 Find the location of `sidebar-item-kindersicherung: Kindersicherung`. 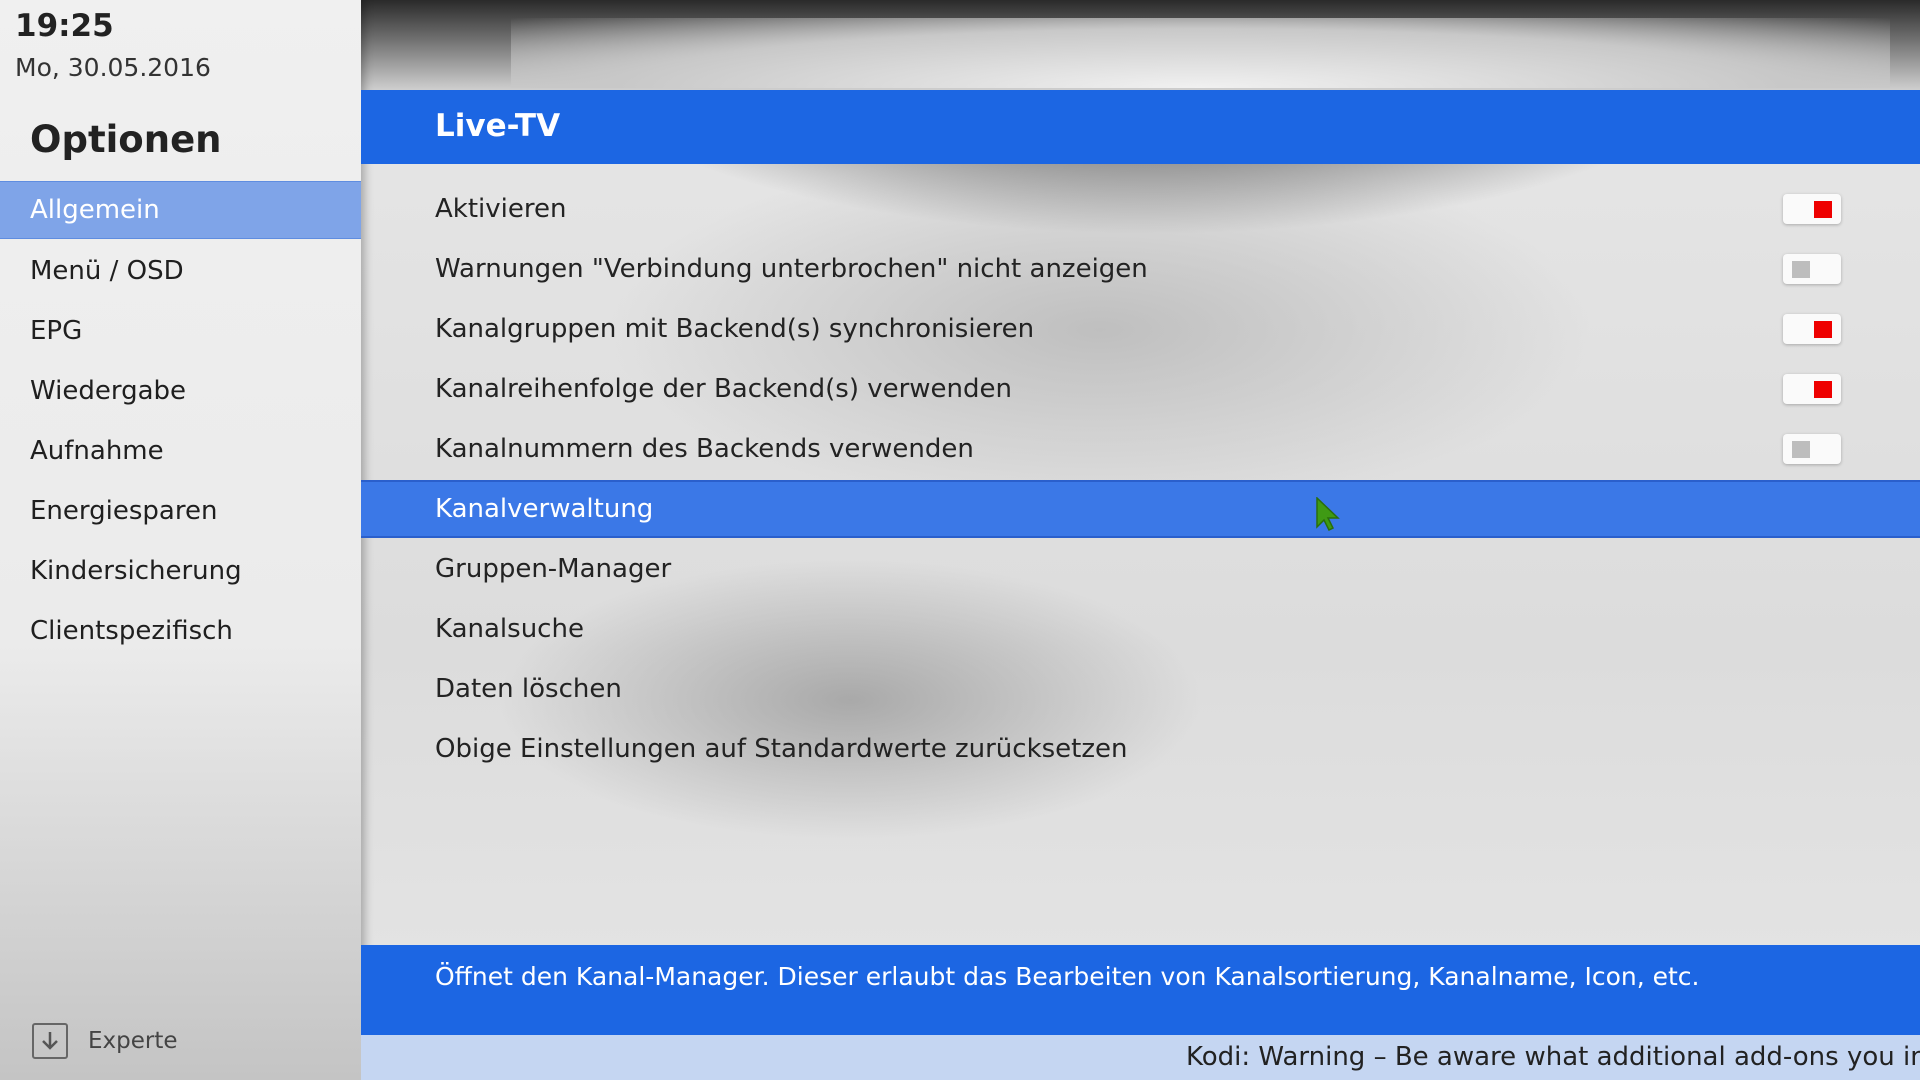

sidebar-item-kindersicherung: Kindersicherung is located at coordinates (180, 571).